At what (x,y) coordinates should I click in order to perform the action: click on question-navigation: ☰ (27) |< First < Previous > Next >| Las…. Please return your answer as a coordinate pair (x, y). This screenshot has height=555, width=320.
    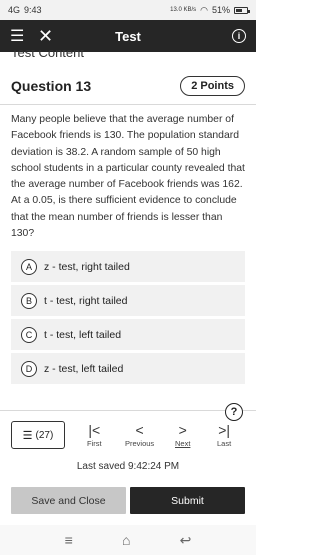
    Looking at the image, I should click on (128, 435).